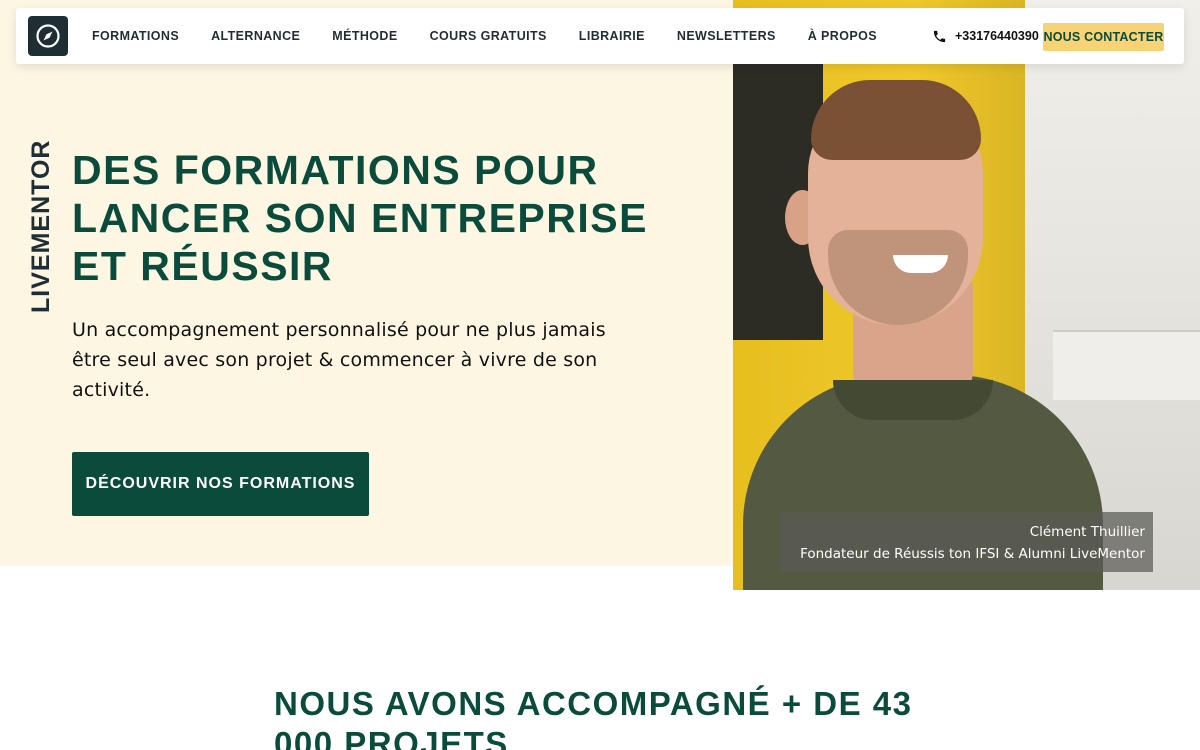 The width and height of the screenshot is (1200, 750). Describe the element at coordinates (364, 36) in the screenshot. I see `nav-link-methode: MÉTHODE` at that location.